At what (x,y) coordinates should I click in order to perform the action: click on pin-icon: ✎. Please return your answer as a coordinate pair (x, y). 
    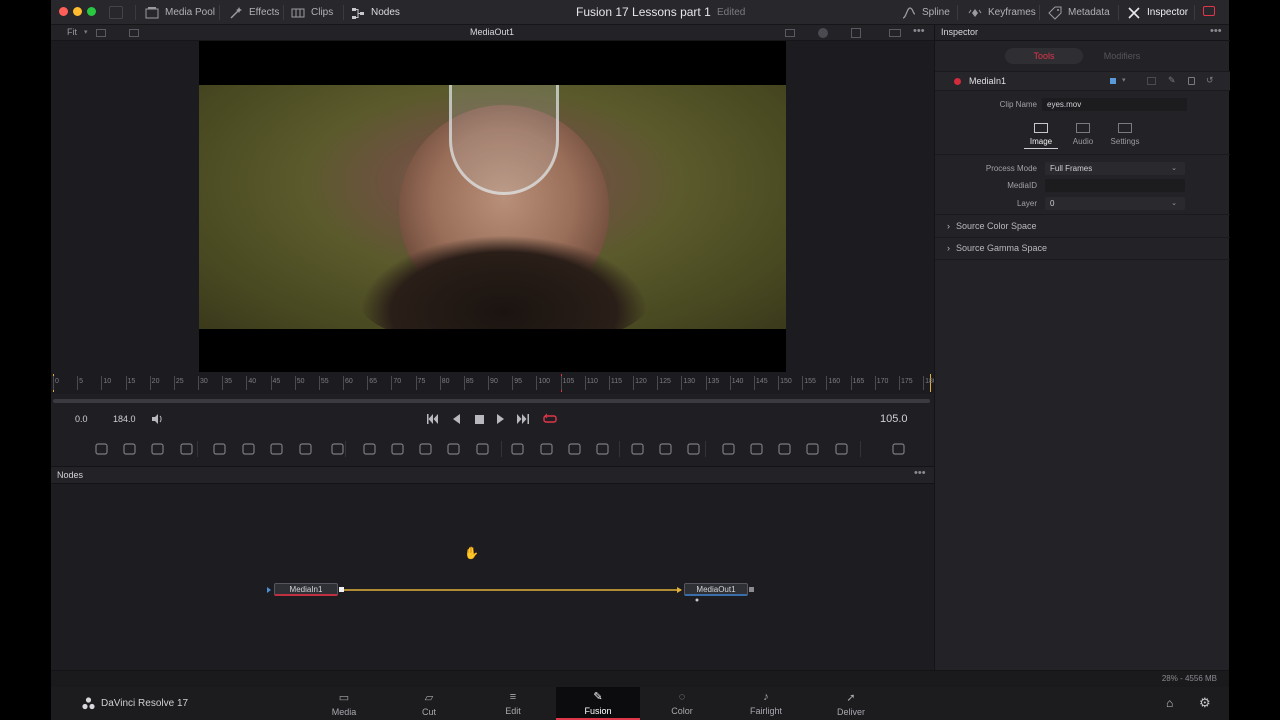
    Looking at the image, I should click on (1172, 80).